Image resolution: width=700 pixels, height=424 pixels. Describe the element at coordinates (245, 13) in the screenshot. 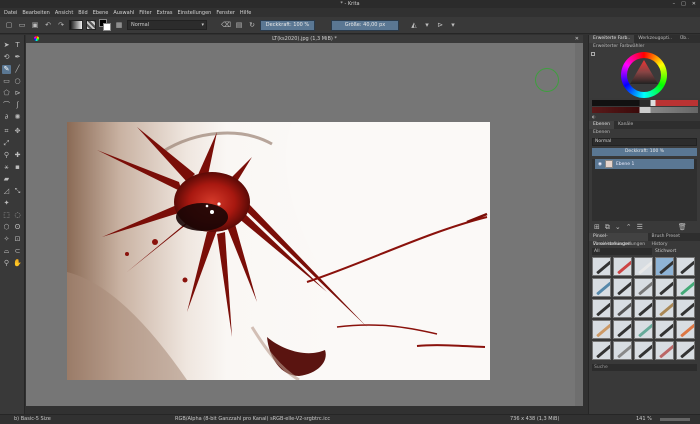

I see `menu-hilfe: Hilfe` at that location.